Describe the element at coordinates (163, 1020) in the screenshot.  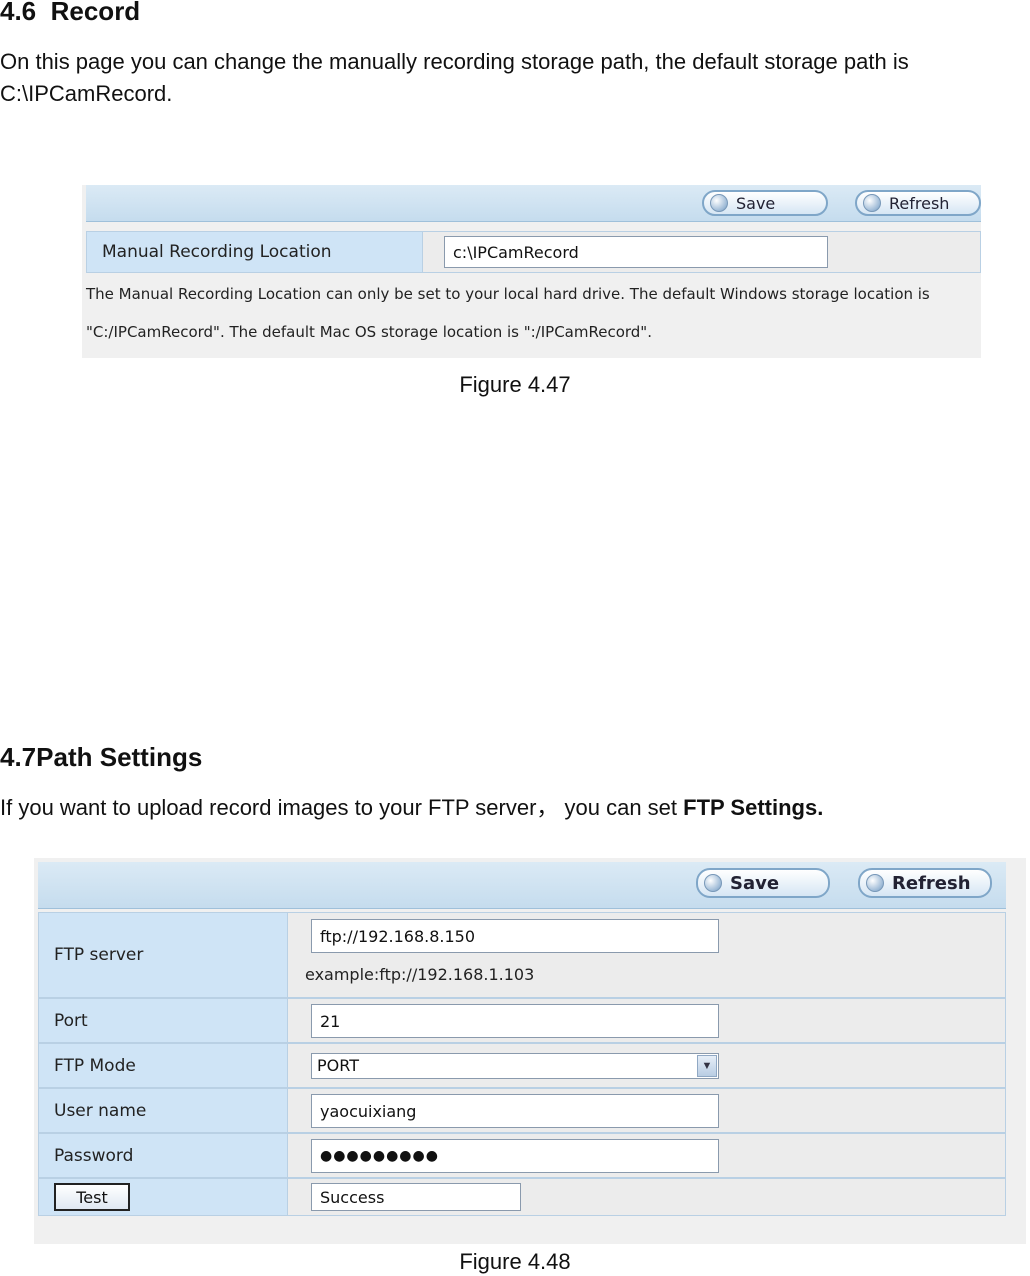
I see `port-label: Port` at that location.